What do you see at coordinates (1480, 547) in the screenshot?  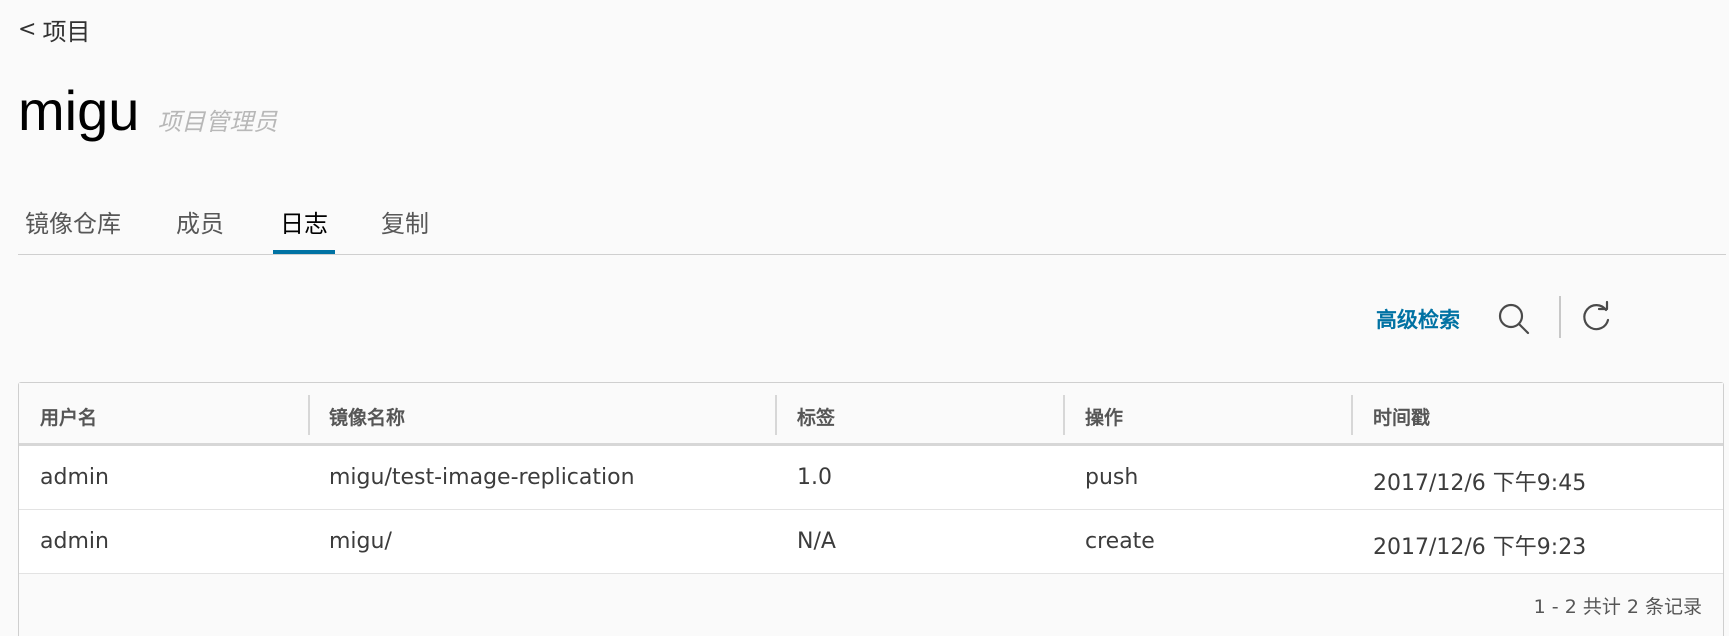 I see `cell-timestamp: 2017/12/6 下午9:23` at bounding box center [1480, 547].